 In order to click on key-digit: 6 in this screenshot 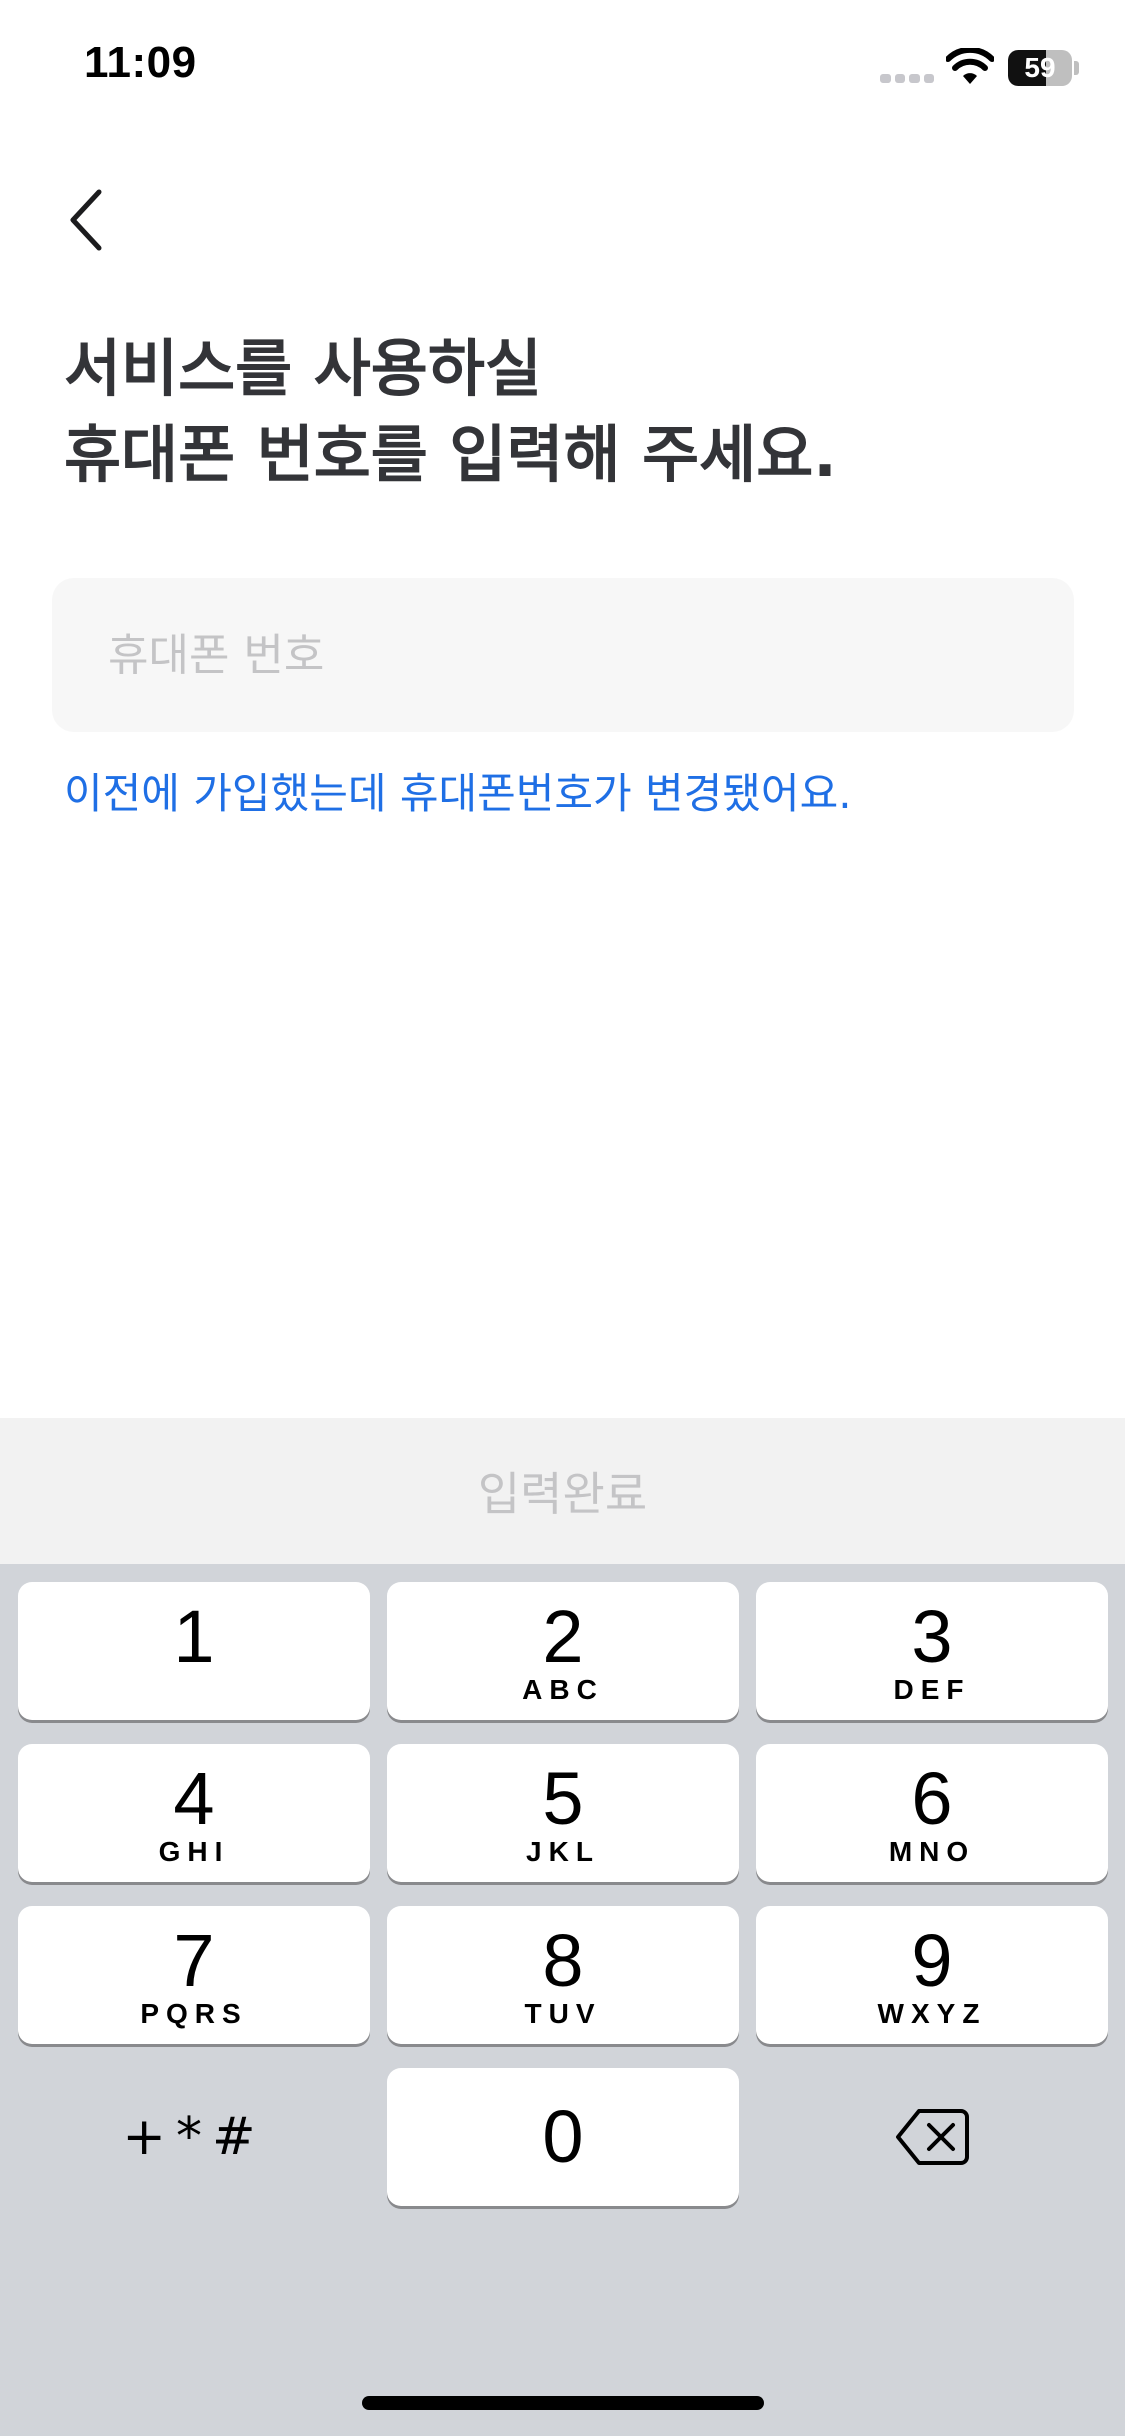, I will do `click(932, 1798)`.